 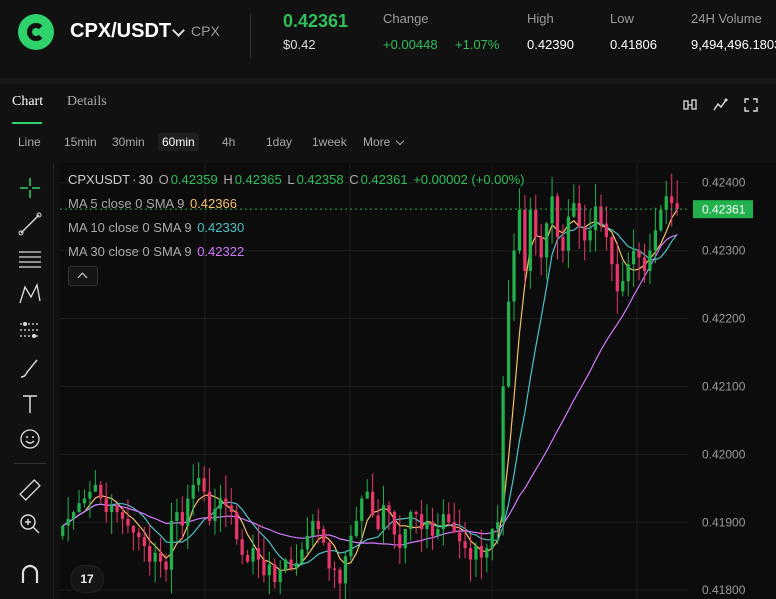 What do you see at coordinates (30, 330) in the screenshot?
I see `prediction-icon` at bounding box center [30, 330].